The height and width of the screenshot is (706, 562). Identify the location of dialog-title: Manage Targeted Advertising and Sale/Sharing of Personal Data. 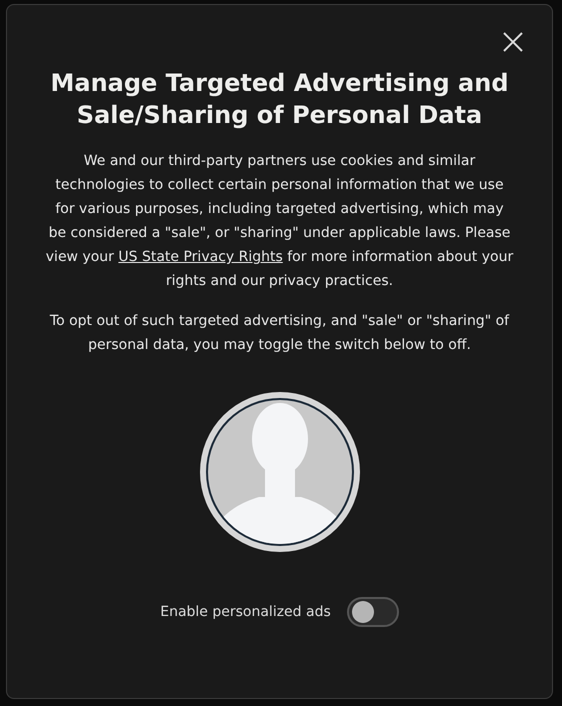
(279, 99).